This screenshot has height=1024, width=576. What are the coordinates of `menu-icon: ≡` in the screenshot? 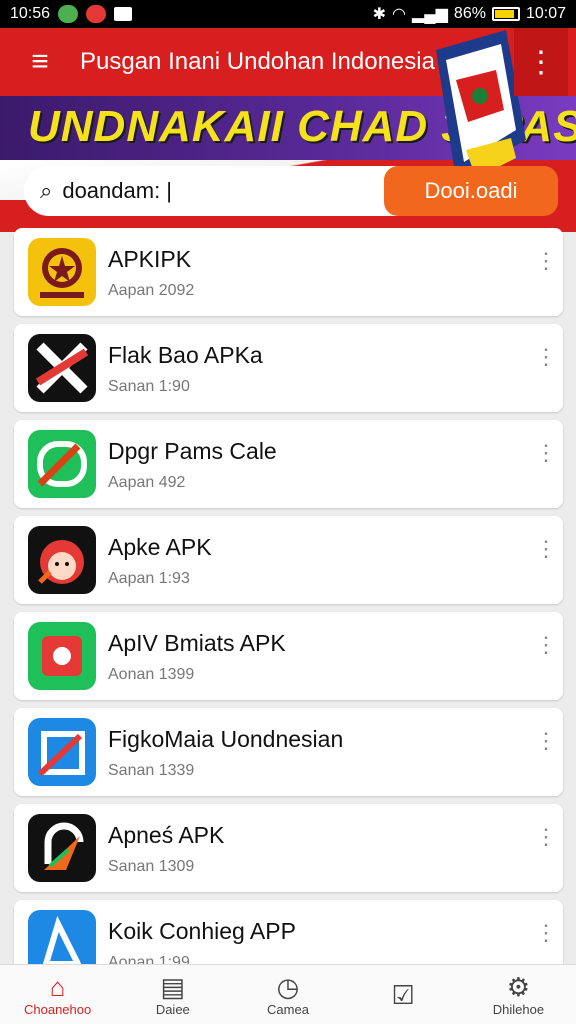 It's located at (40, 62).